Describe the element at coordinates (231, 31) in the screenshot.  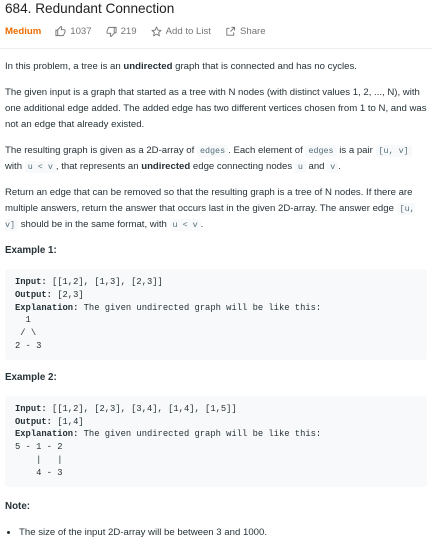
I see `share-icon` at that location.